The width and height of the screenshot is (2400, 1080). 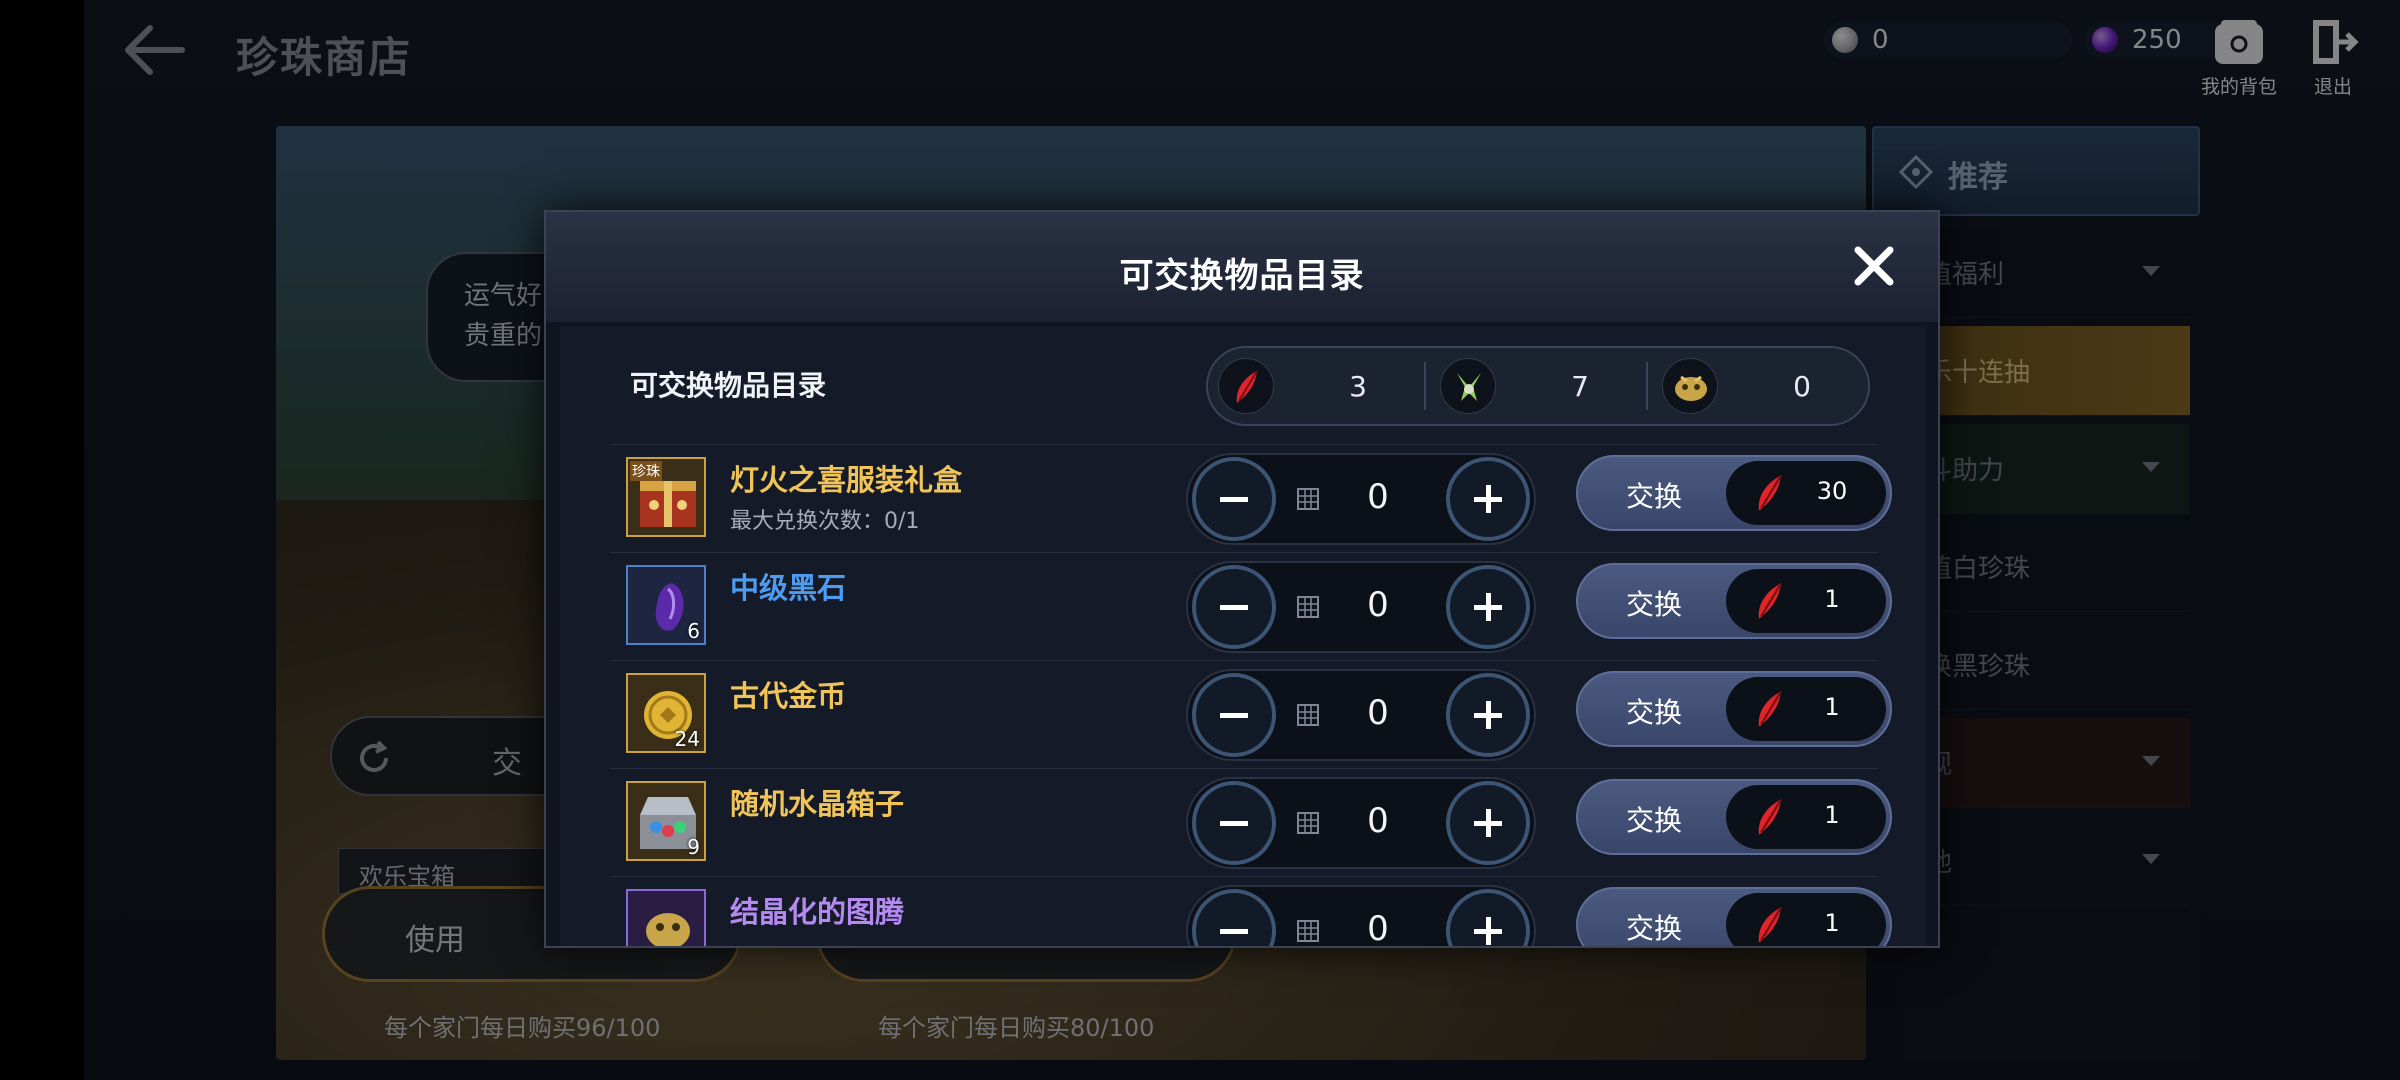 What do you see at coordinates (687, 739) in the screenshot?
I see `item-stack-count: 24` at bounding box center [687, 739].